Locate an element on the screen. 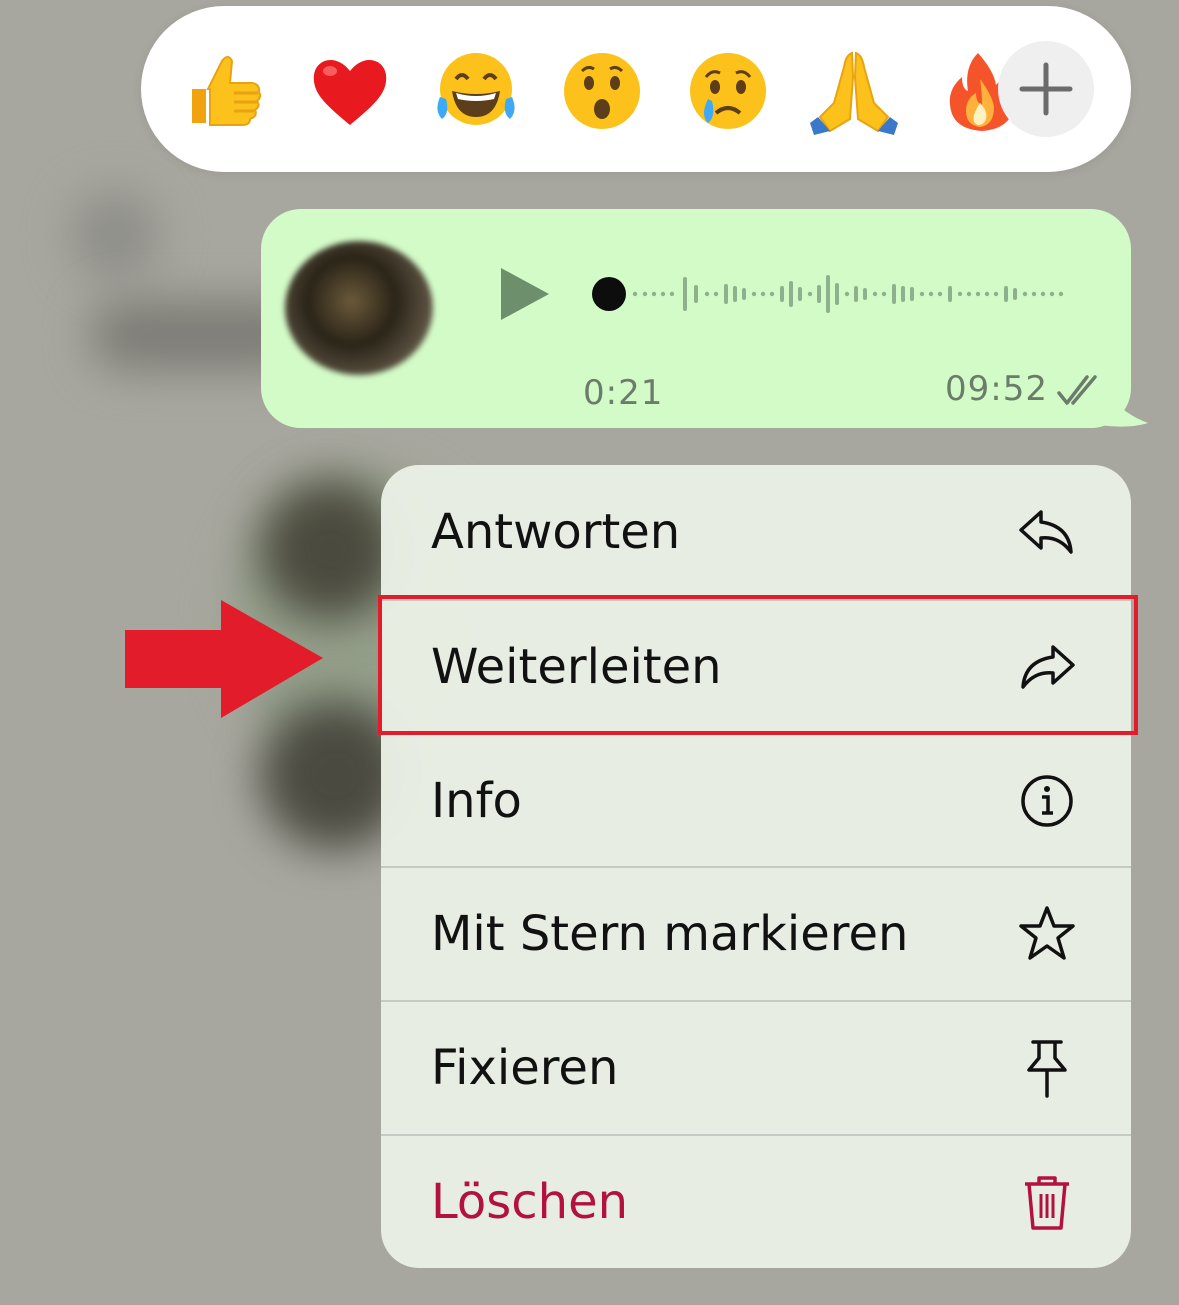 This screenshot has height=1305, width=1179. thumbs-up-icon is located at coordinates (227, 91).